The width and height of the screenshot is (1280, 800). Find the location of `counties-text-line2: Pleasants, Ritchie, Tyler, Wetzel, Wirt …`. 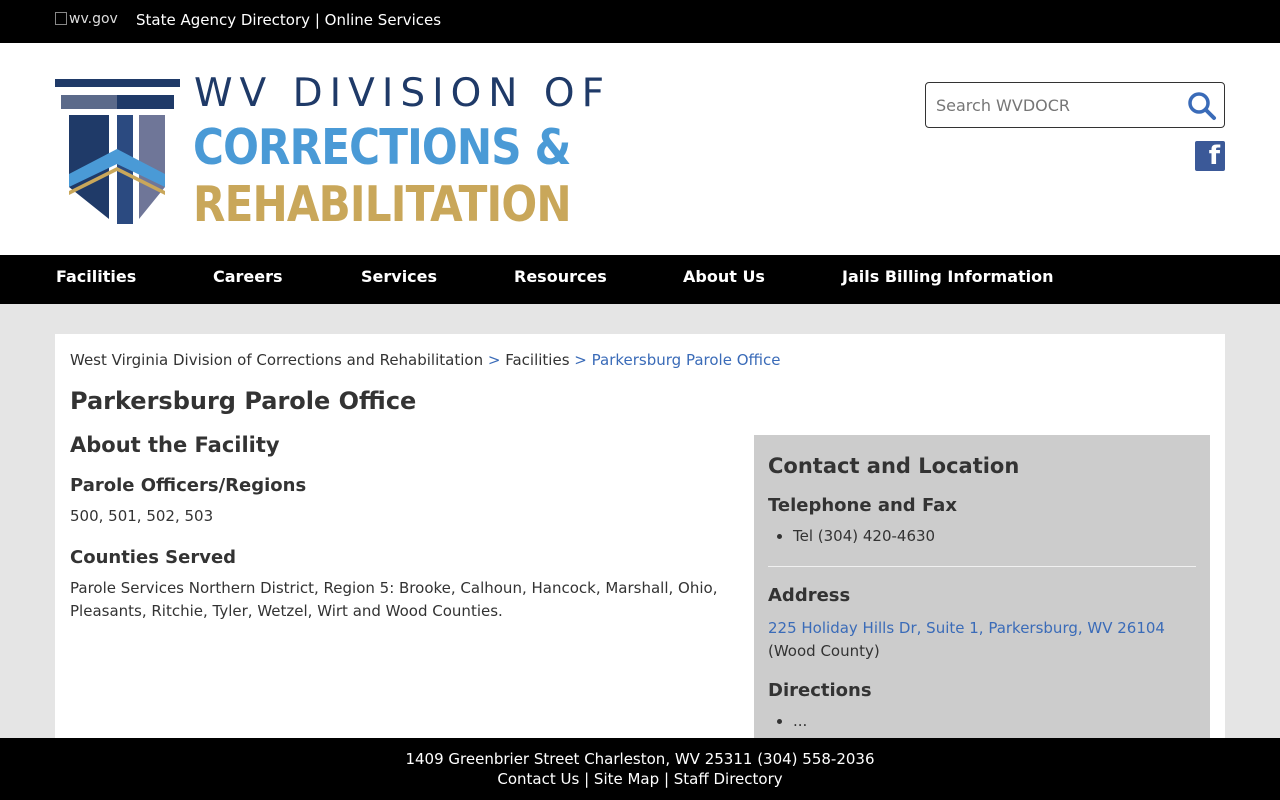

counties-text-line2: Pleasants, Ritchie, Tyler, Wetzel, Wirt … is located at coordinates (286, 611).